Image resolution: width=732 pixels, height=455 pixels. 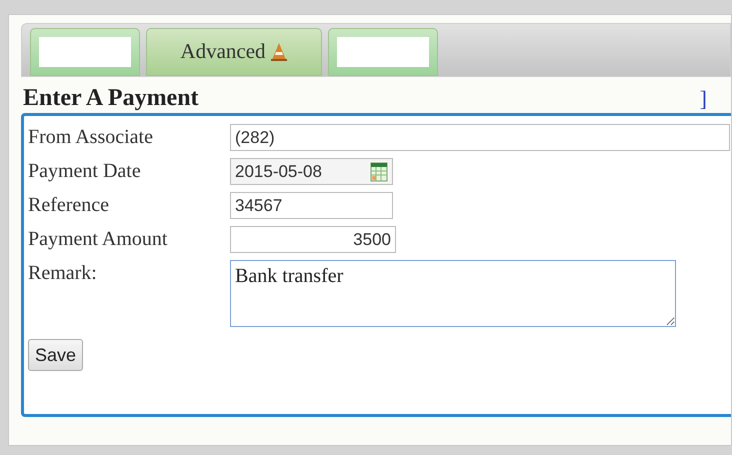 I want to click on amount-field: 3500, so click(x=313, y=239).